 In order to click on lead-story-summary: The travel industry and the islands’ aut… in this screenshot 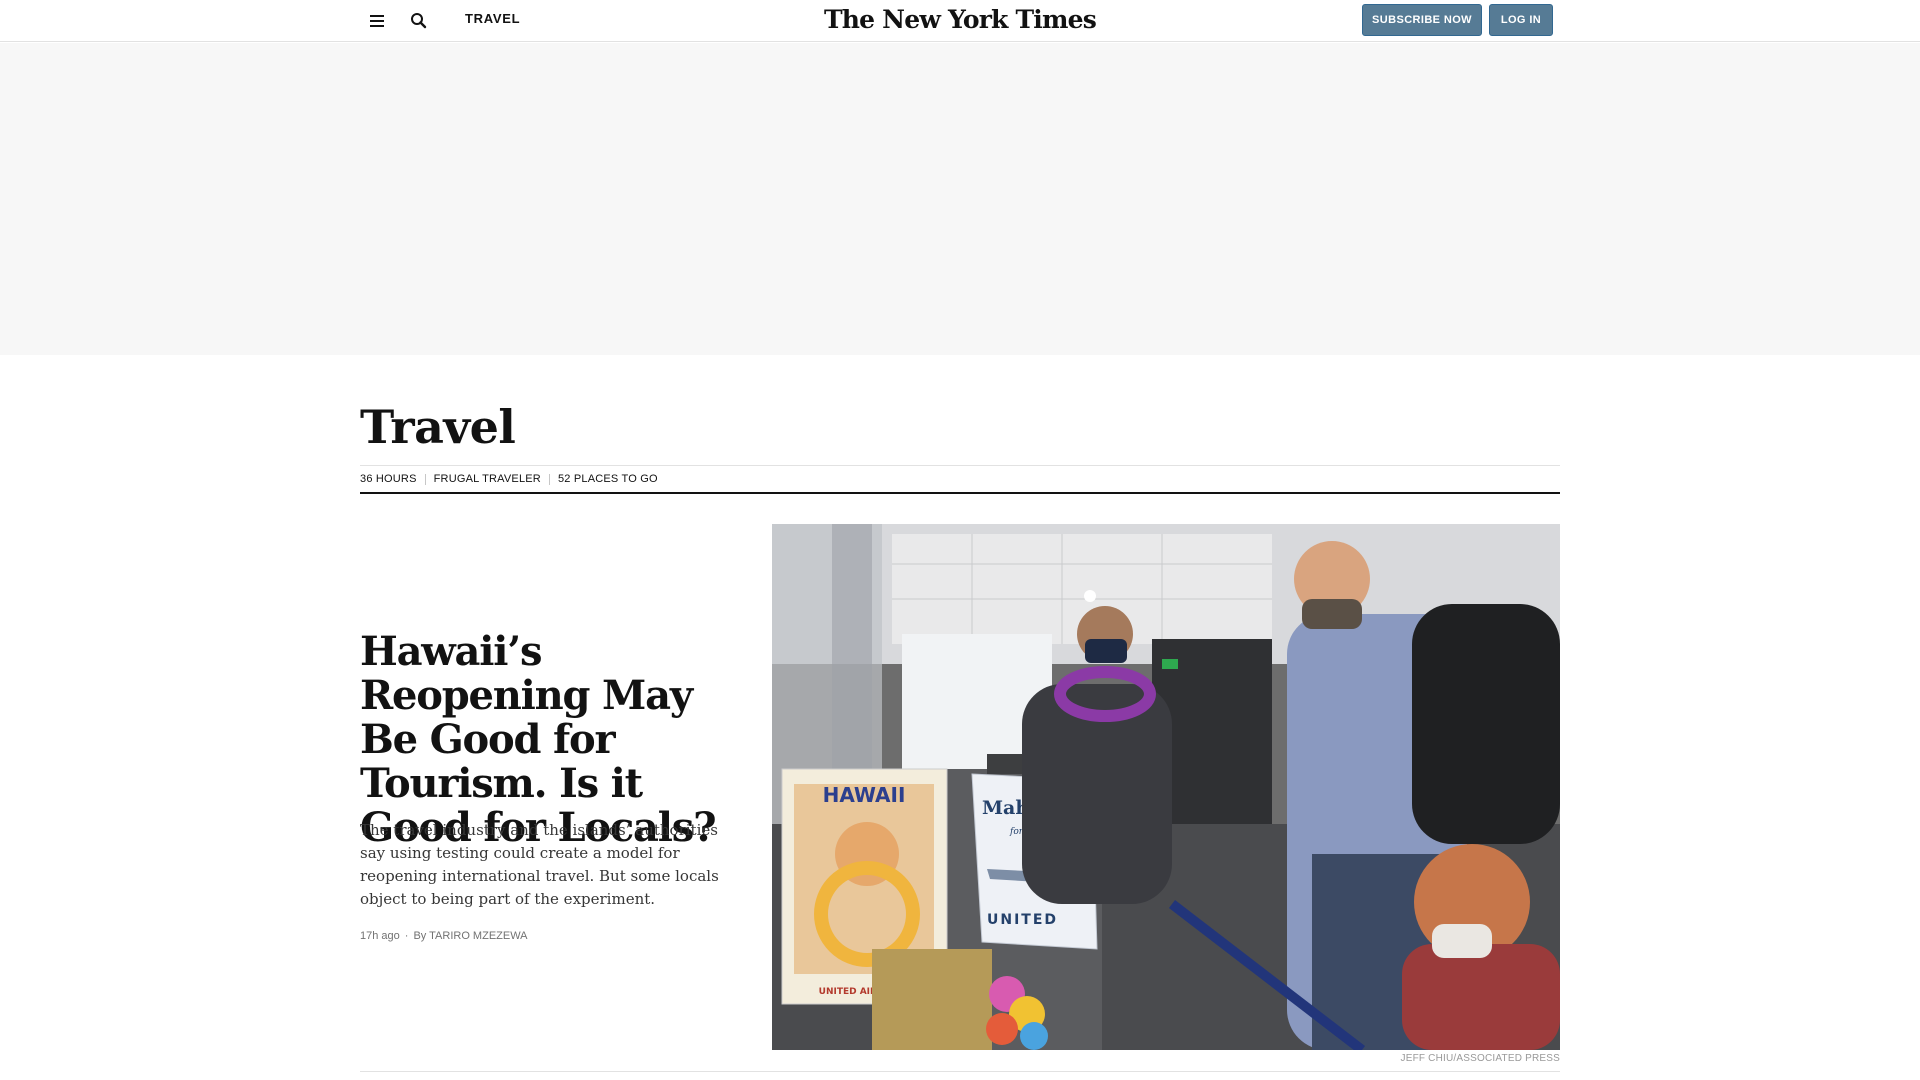, I will do `click(539, 864)`.